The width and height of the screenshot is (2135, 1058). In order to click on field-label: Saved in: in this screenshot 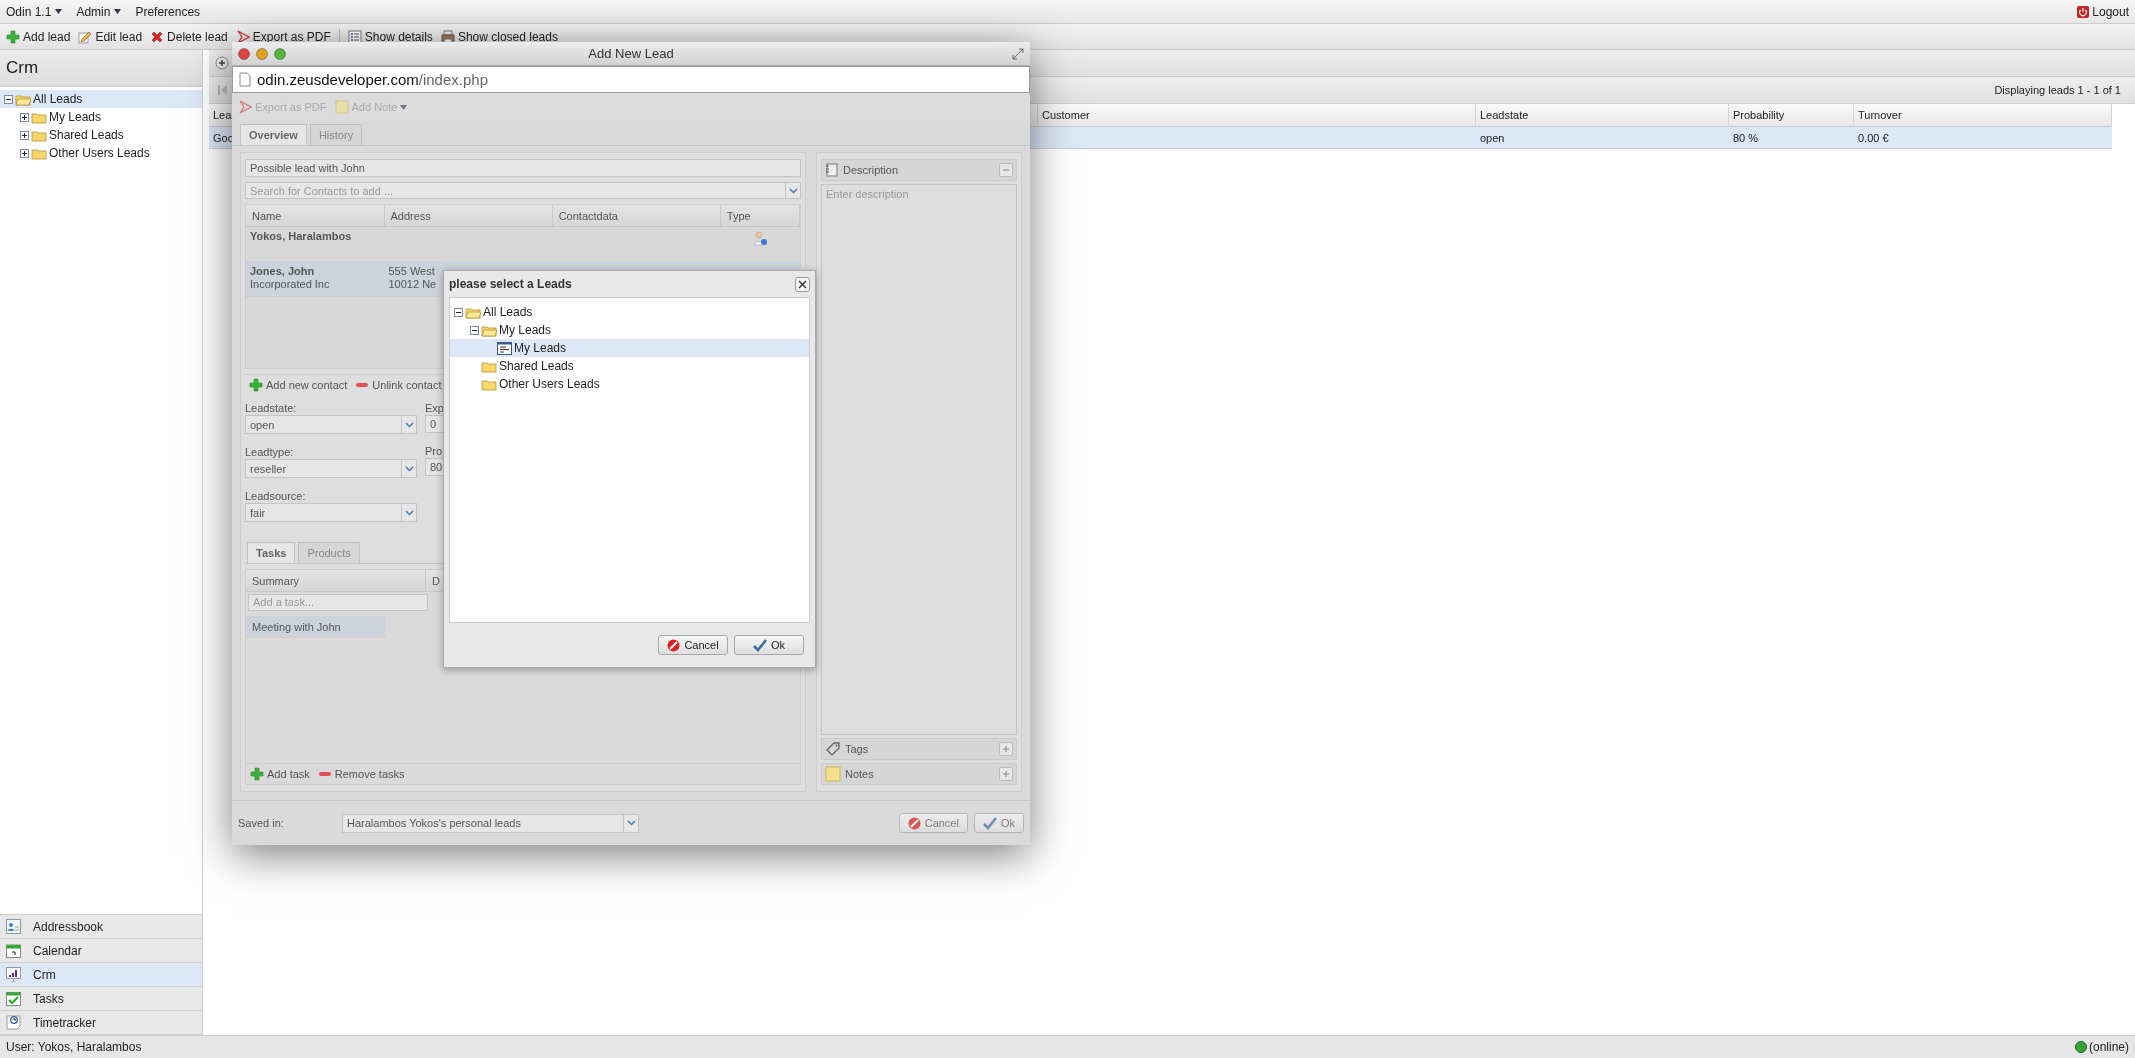, I will do `click(261, 823)`.